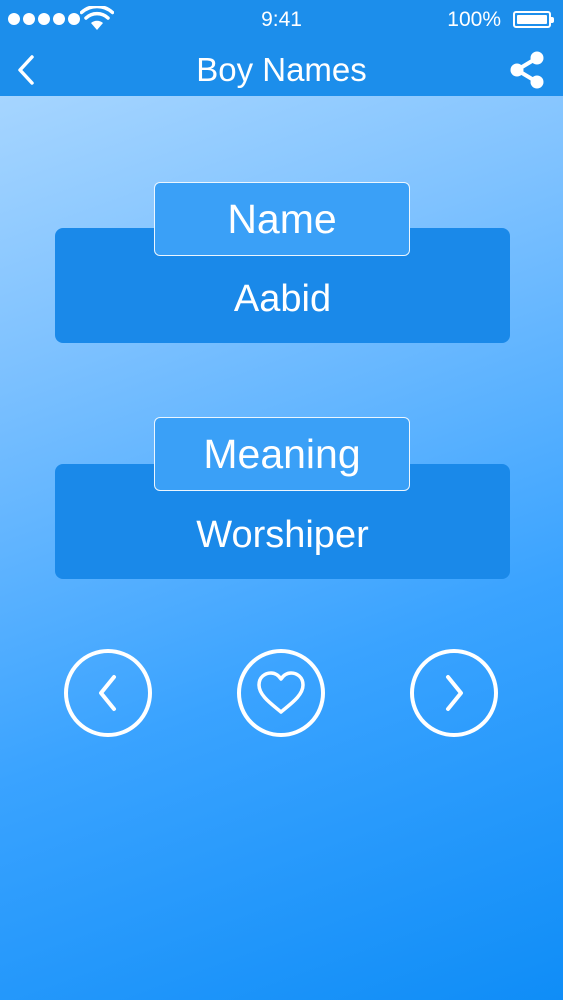  What do you see at coordinates (282, 454) in the screenshot?
I see `meaning-label: Meaning` at bounding box center [282, 454].